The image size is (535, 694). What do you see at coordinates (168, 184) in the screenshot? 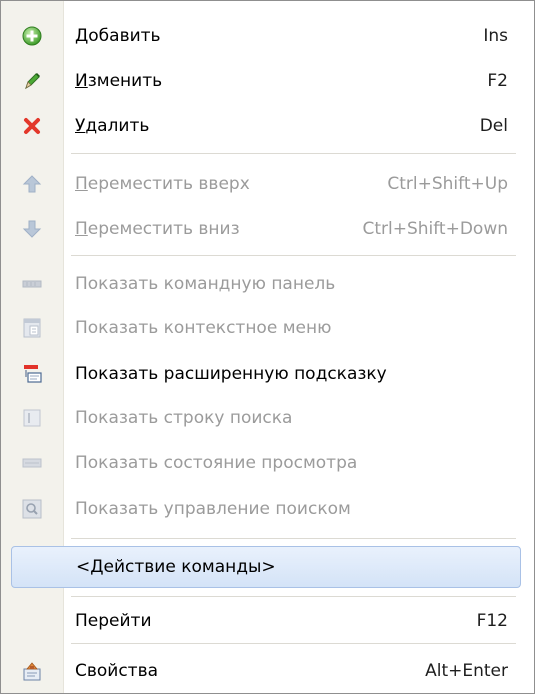
I see `menu-item-label: ереместить вверх` at bounding box center [168, 184].